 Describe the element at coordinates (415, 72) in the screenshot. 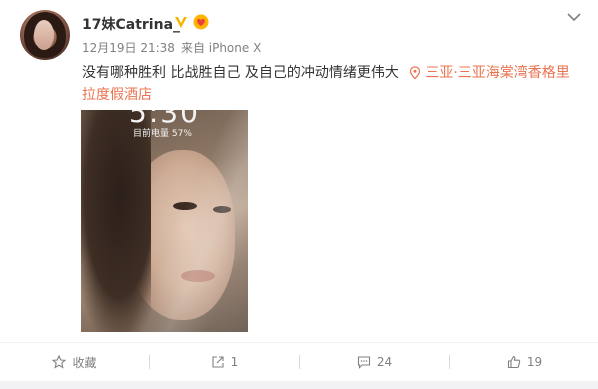

I see `location-pin-icon` at that location.